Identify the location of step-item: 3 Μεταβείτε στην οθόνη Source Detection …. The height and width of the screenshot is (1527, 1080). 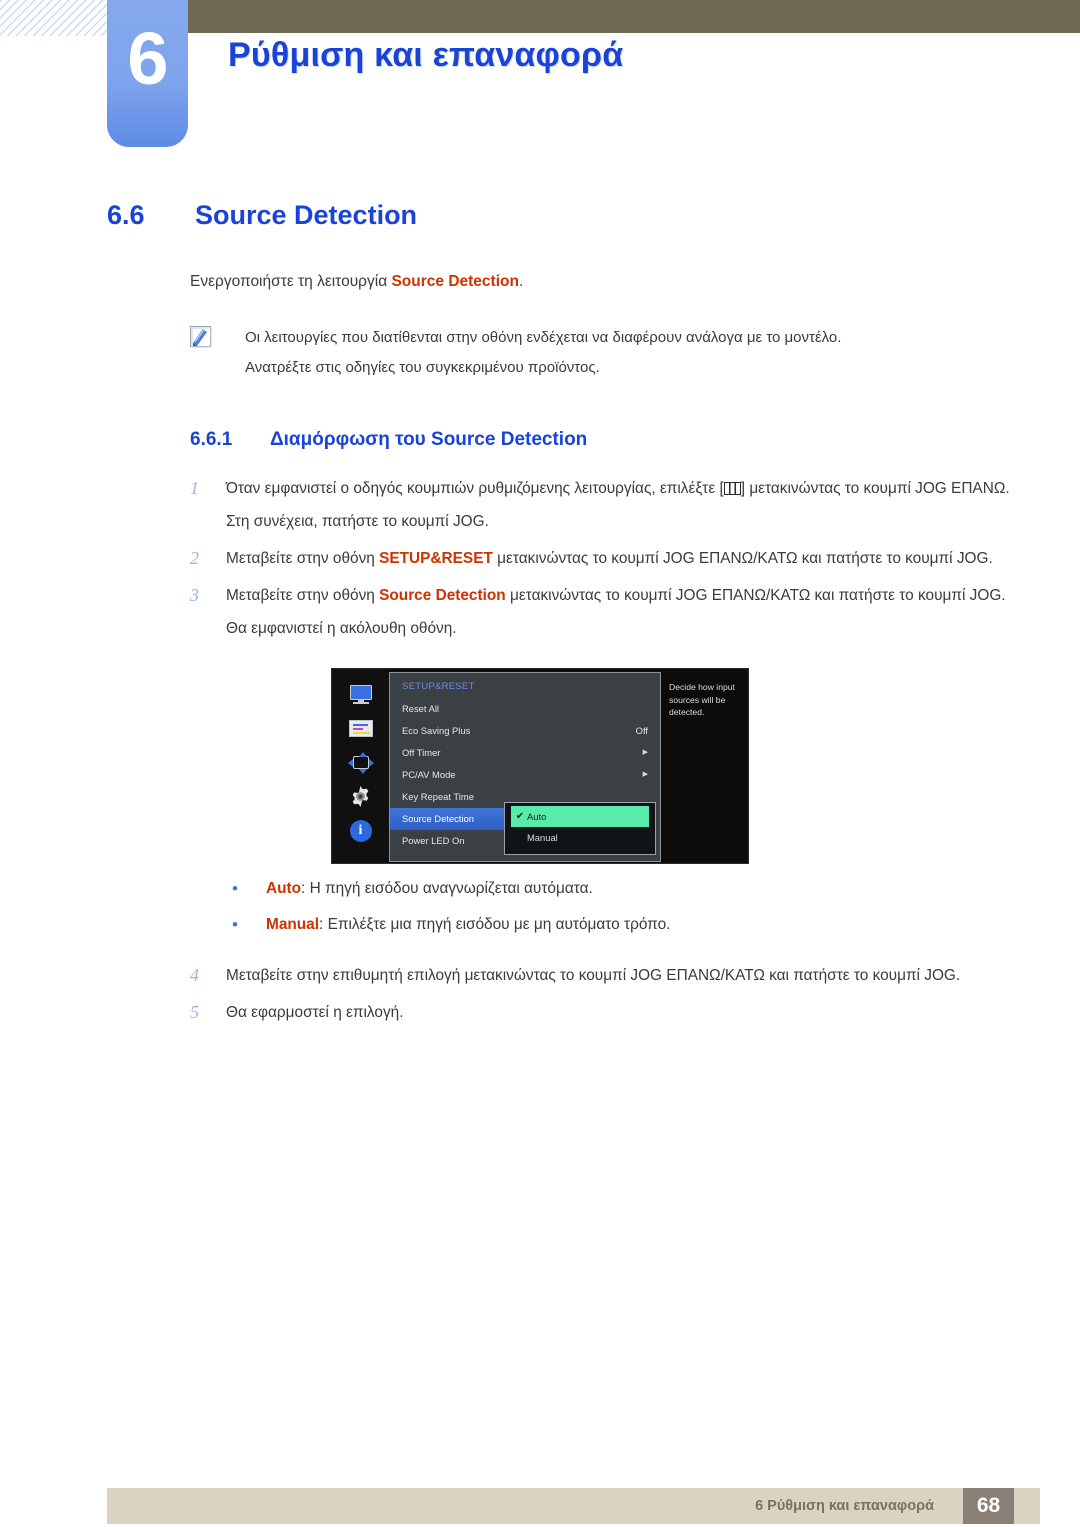
(540, 612).